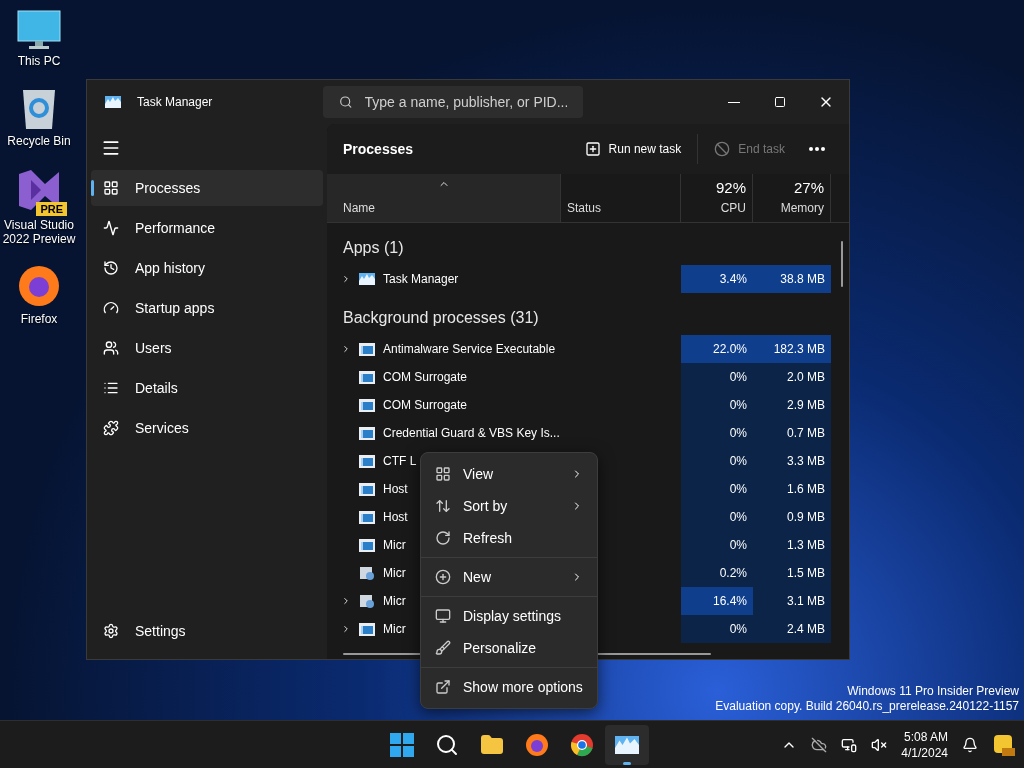  I want to click on window-title: Task Manager, so click(175, 102).